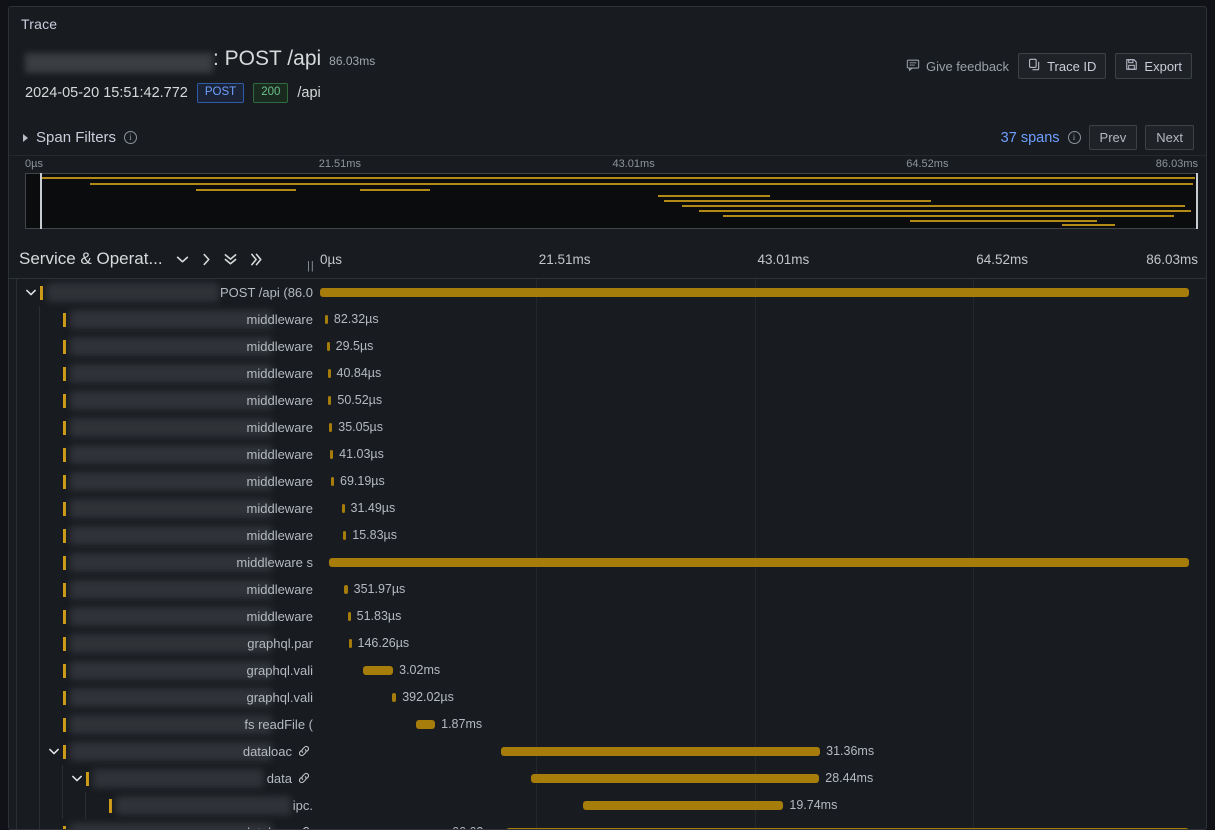  What do you see at coordinates (760, 589) in the screenshot?
I see `span-bar-track: 351.97µs` at bounding box center [760, 589].